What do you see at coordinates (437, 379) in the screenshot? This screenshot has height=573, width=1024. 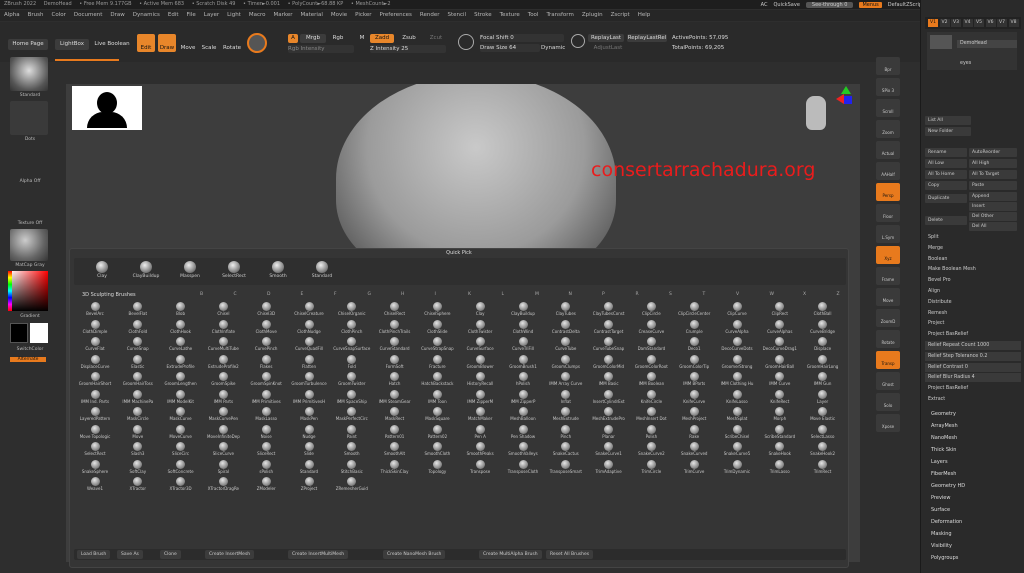 I see `brush-item: HatchBackstack` at bounding box center [437, 379].